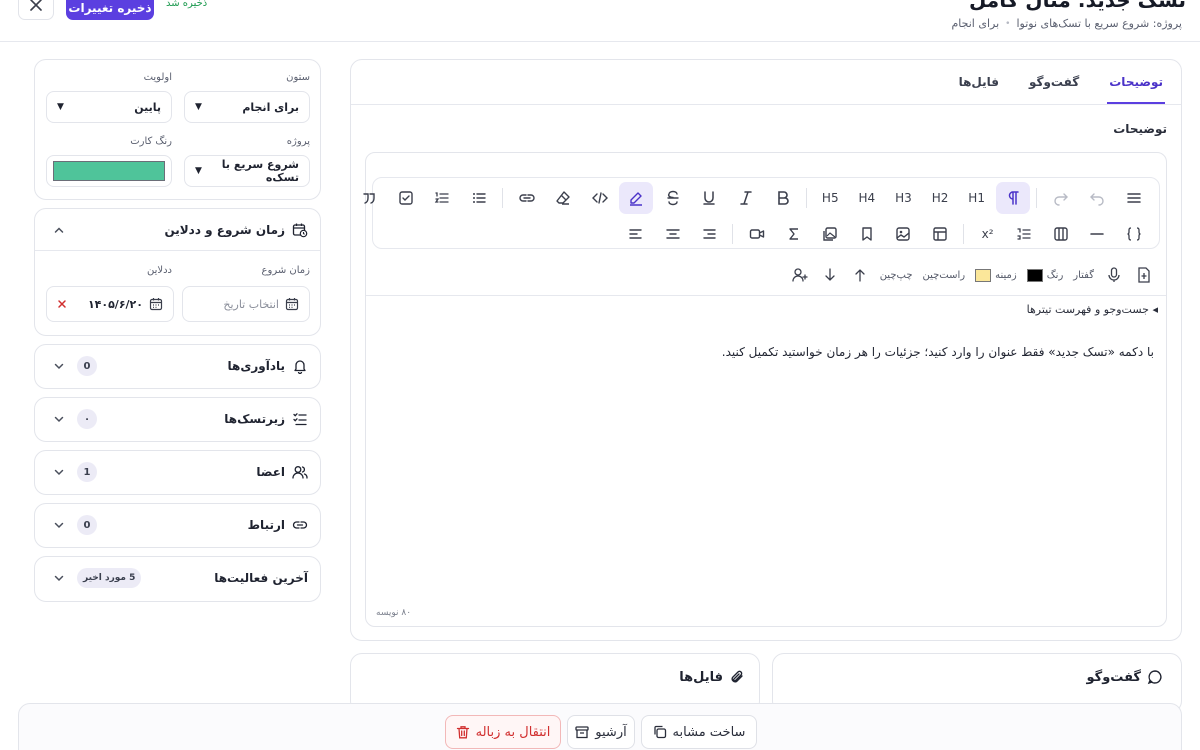 The image size is (1200, 750). What do you see at coordinates (673, 234) in the screenshot?
I see `align-center-icon` at bounding box center [673, 234].